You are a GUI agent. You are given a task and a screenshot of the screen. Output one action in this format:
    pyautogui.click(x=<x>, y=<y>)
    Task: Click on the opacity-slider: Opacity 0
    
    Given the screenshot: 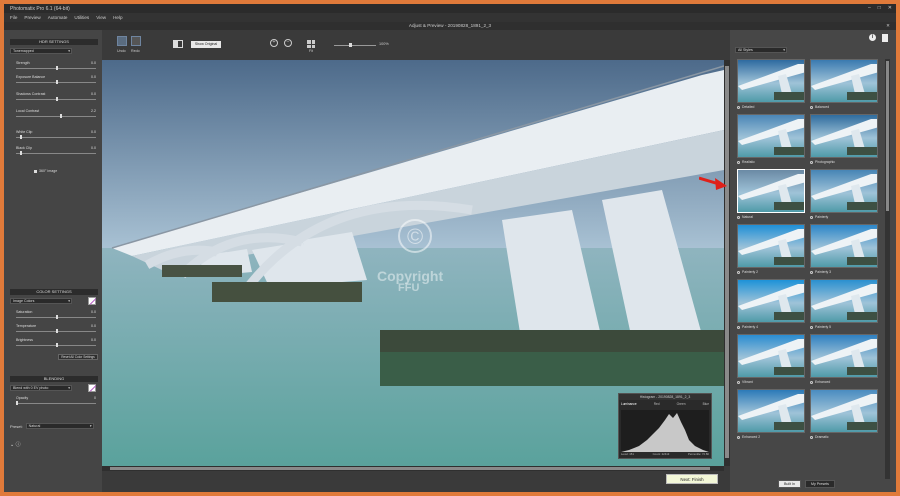 What is the action you would take?
    pyautogui.click(x=56, y=402)
    